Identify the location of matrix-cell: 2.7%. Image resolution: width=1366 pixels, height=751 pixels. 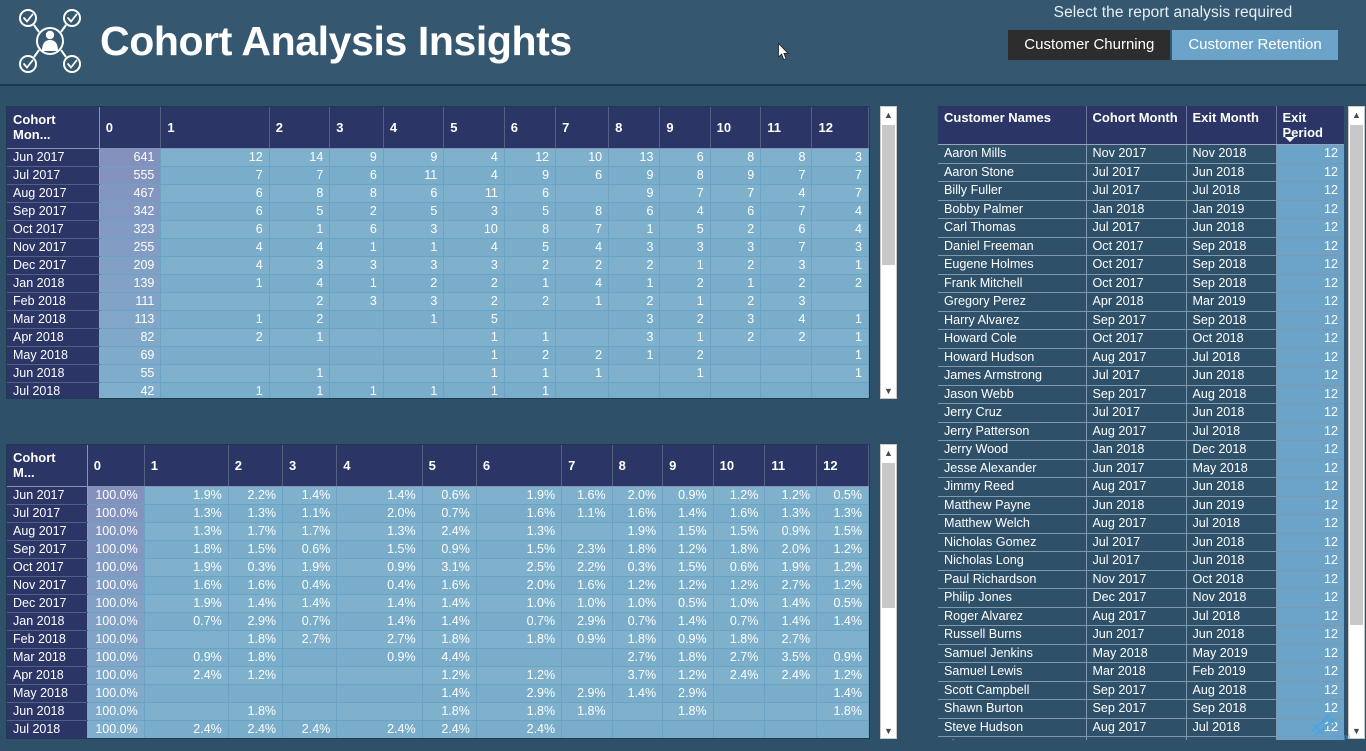
(638, 657).